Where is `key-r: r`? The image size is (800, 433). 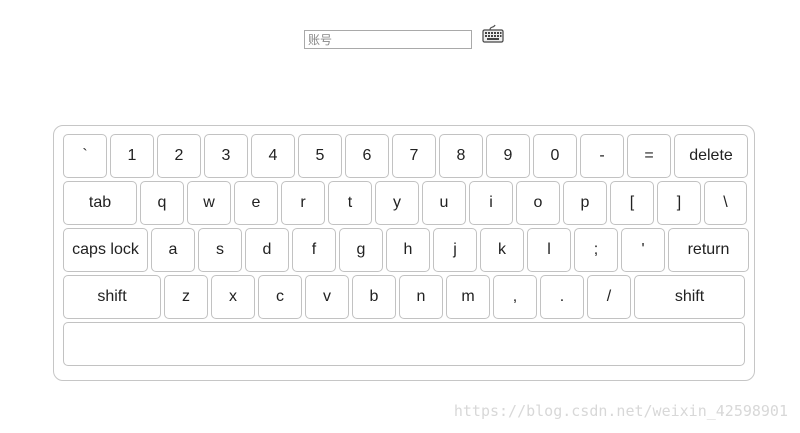
key-r: r is located at coordinates (303, 203).